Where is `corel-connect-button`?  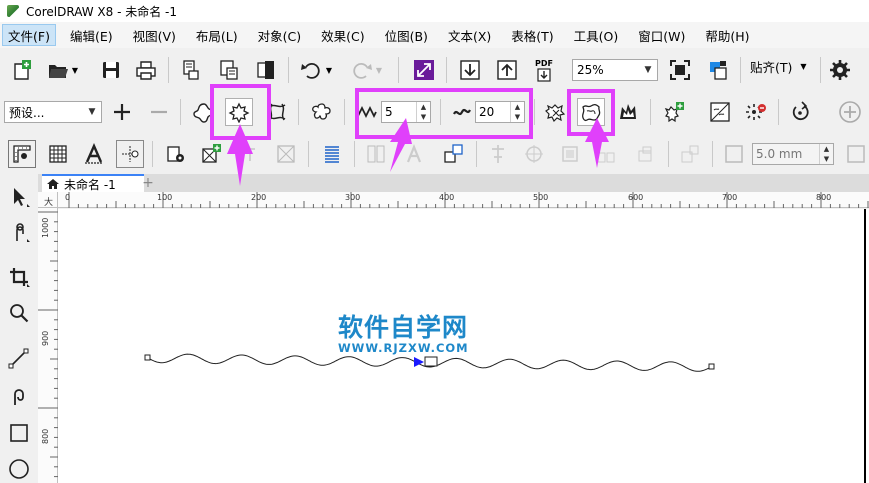 corel-connect-button is located at coordinates (424, 70).